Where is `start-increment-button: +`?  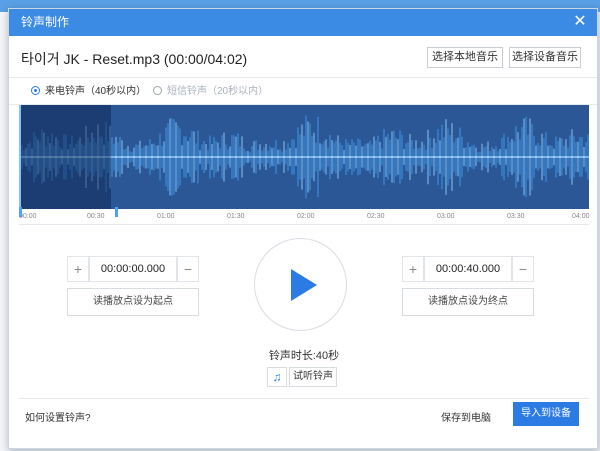 start-increment-button: + is located at coordinates (78, 269).